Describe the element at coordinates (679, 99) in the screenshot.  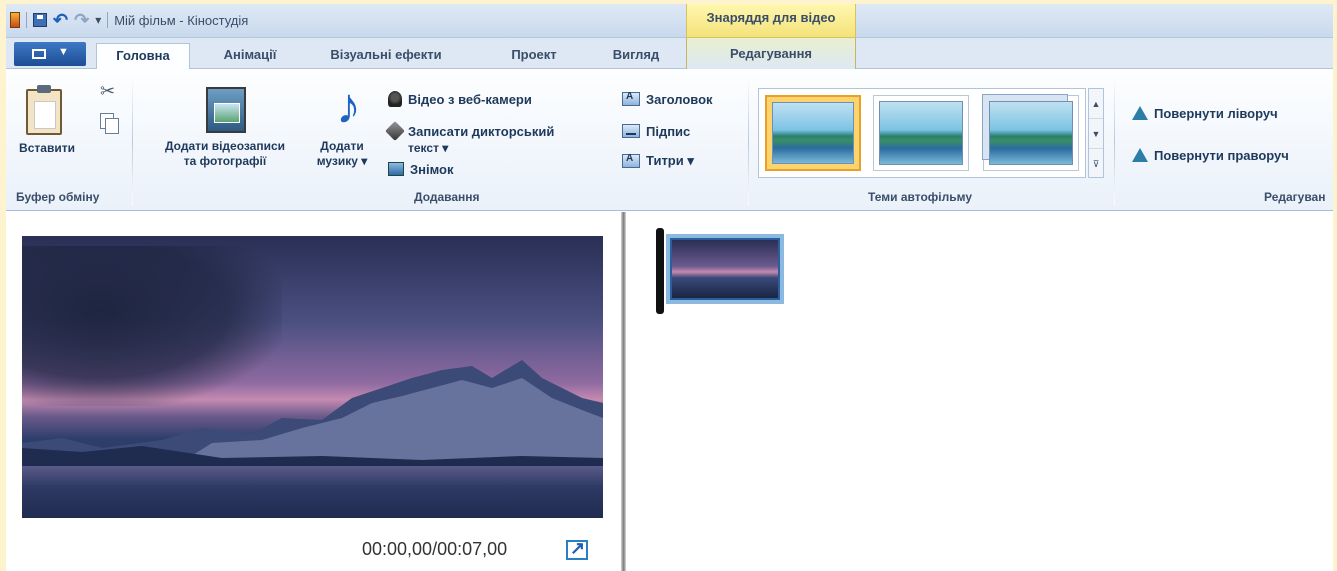
I see `title-label: Заголовок` at that location.